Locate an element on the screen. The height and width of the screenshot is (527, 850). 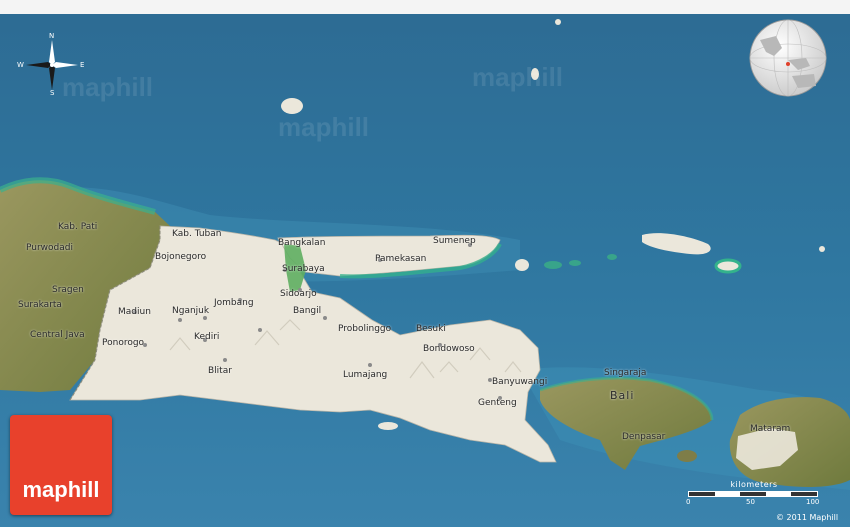
place-label-surabaya: Surabaya is located at coordinates (303, 269).